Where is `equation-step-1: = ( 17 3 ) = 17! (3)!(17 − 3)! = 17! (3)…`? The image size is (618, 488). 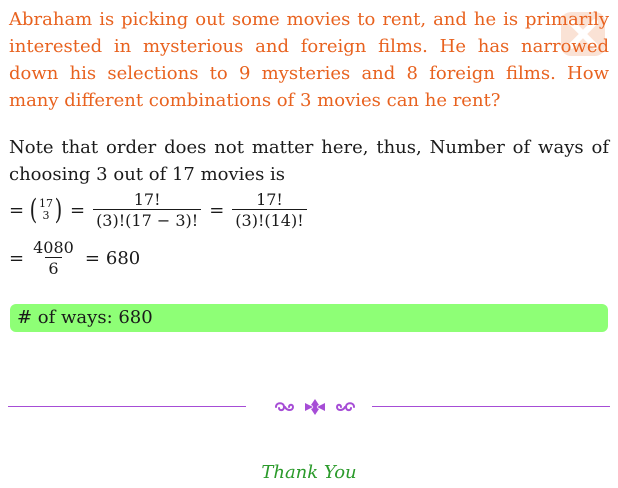
equation-step-1: = ( 17 3 ) = 17! (3)!(17 − 3)! = 17! (3)… is located at coordinates (309, 210).